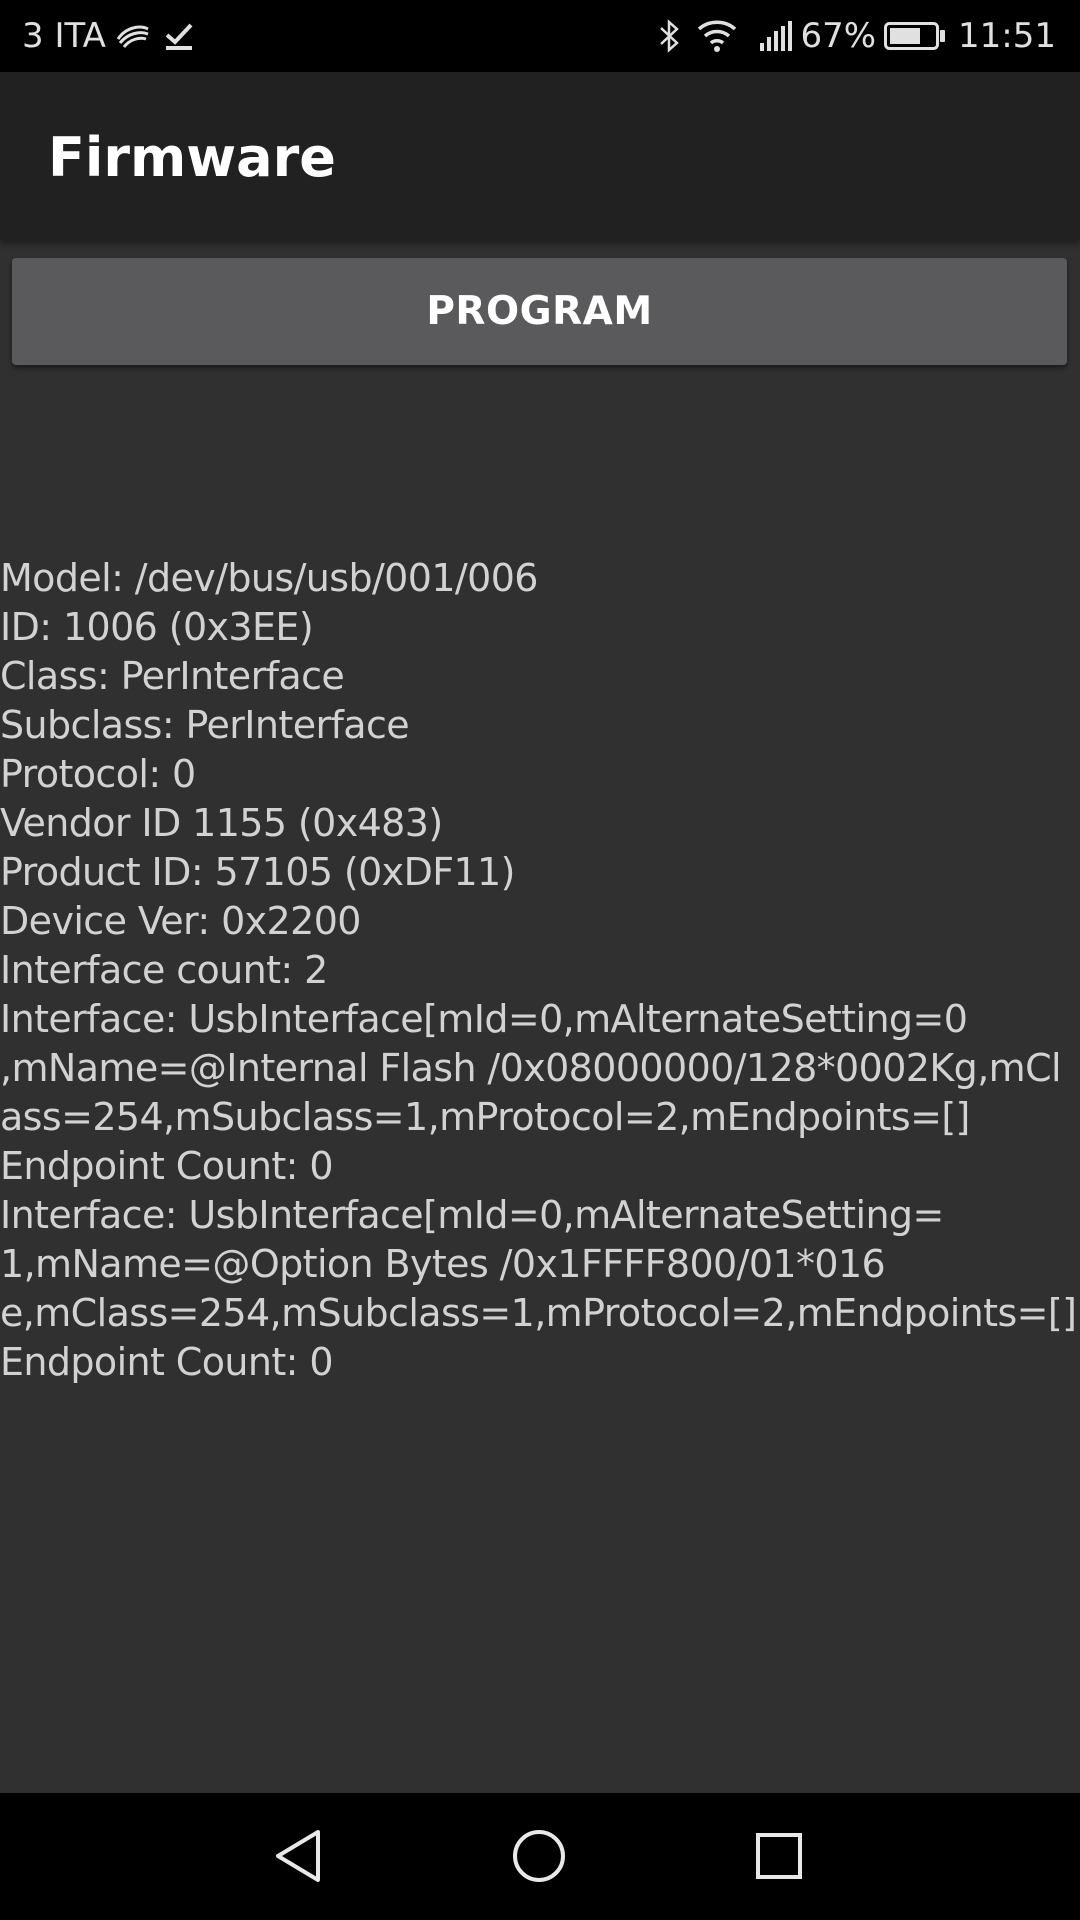  I want to click on clock: 11:51, so click(1007, 36).